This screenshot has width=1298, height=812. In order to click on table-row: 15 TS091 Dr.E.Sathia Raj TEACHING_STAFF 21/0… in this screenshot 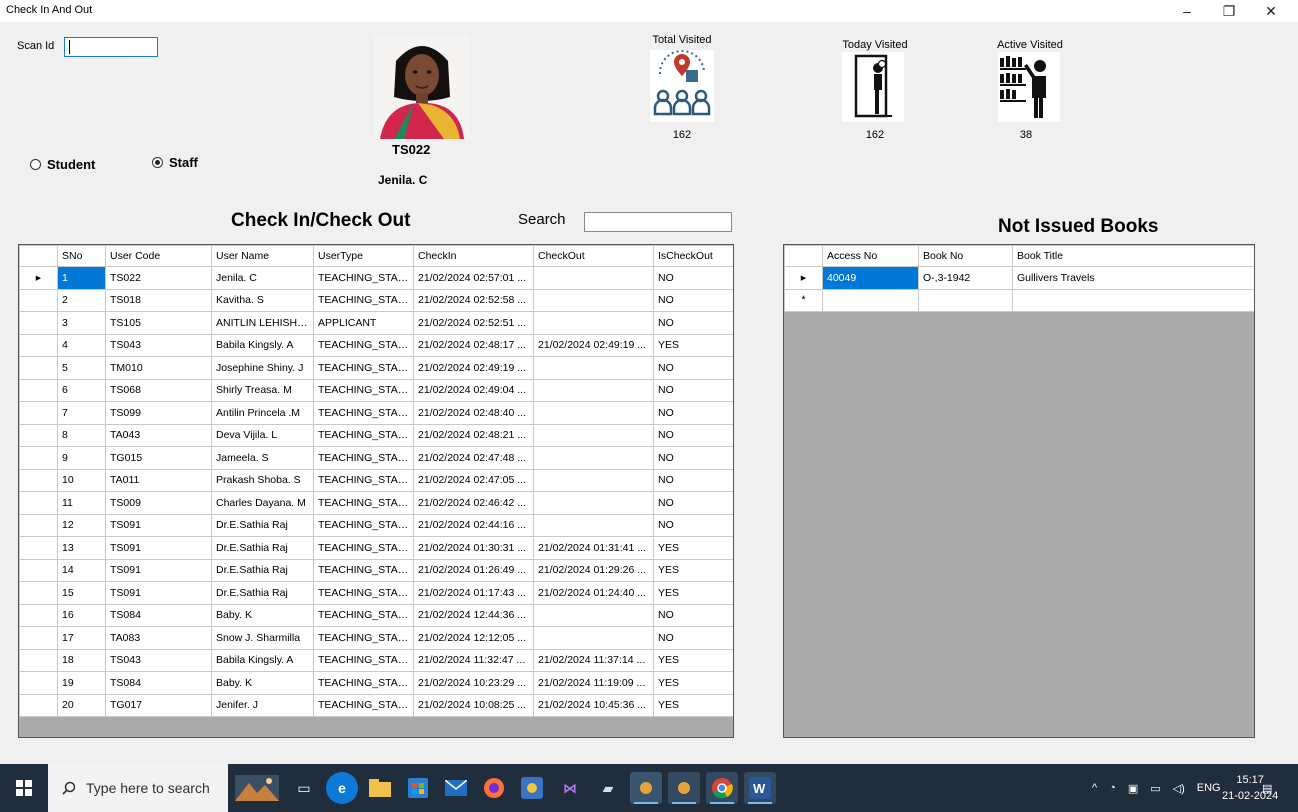, I will do `click(376, 593)`.